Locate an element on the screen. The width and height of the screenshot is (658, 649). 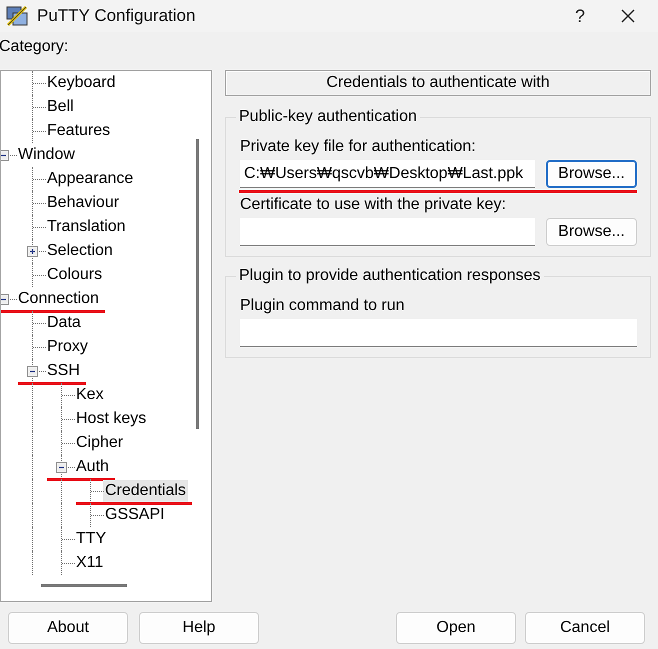
tree-item: Behaviour is located at coordinates (83, 203).